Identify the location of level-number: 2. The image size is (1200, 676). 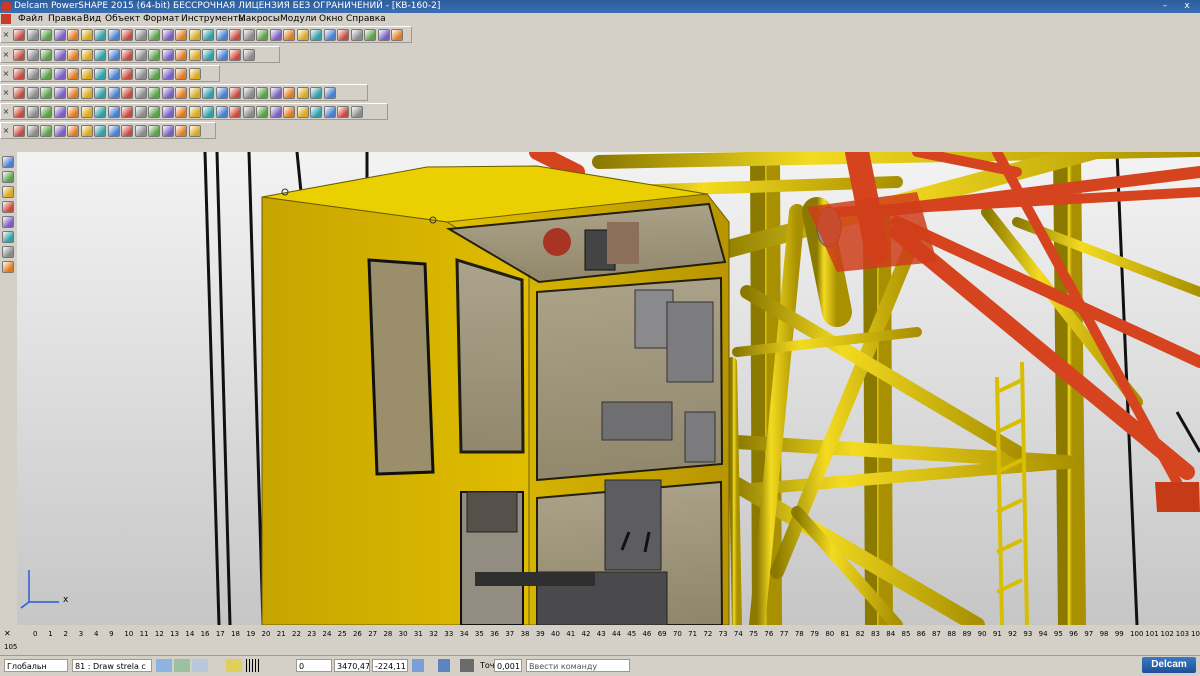
(65, 634).